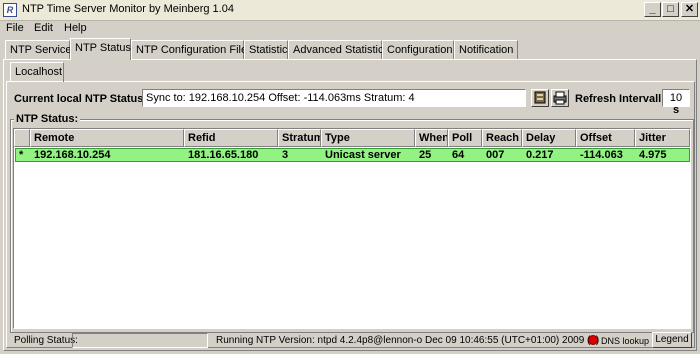  I want to click on refresh-interval-input: 10 s, so click(676, 102).